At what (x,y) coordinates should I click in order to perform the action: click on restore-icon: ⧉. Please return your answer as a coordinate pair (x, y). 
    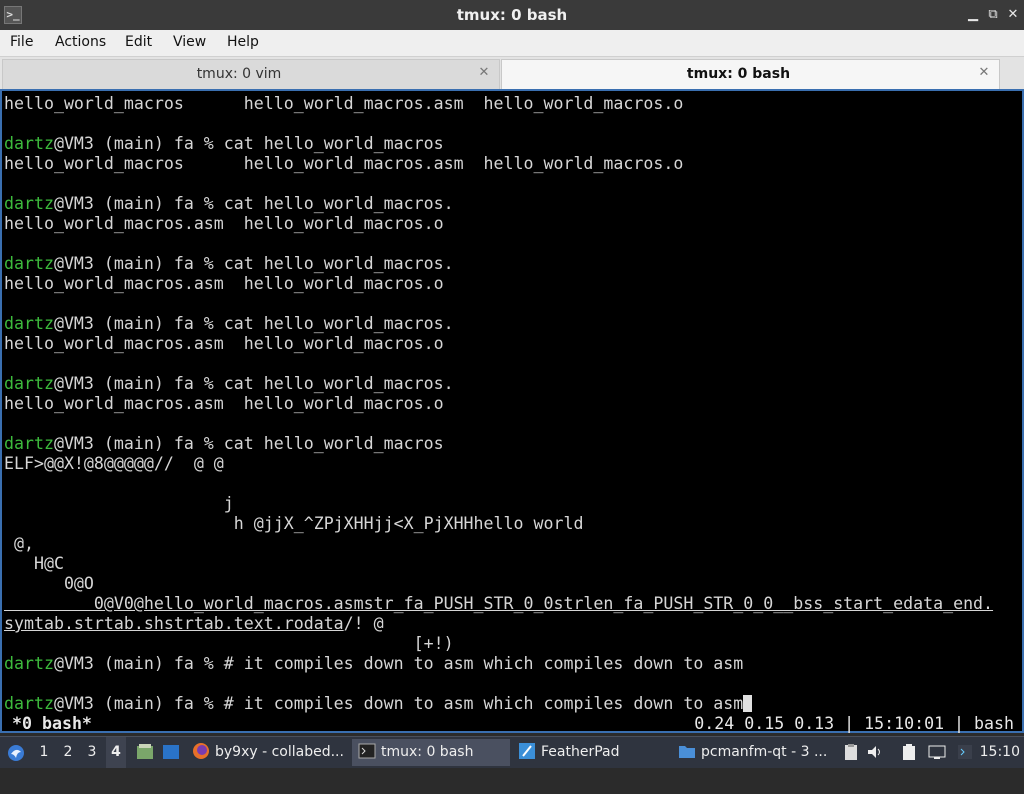
    Looking at the image, I should click on (993, 15).